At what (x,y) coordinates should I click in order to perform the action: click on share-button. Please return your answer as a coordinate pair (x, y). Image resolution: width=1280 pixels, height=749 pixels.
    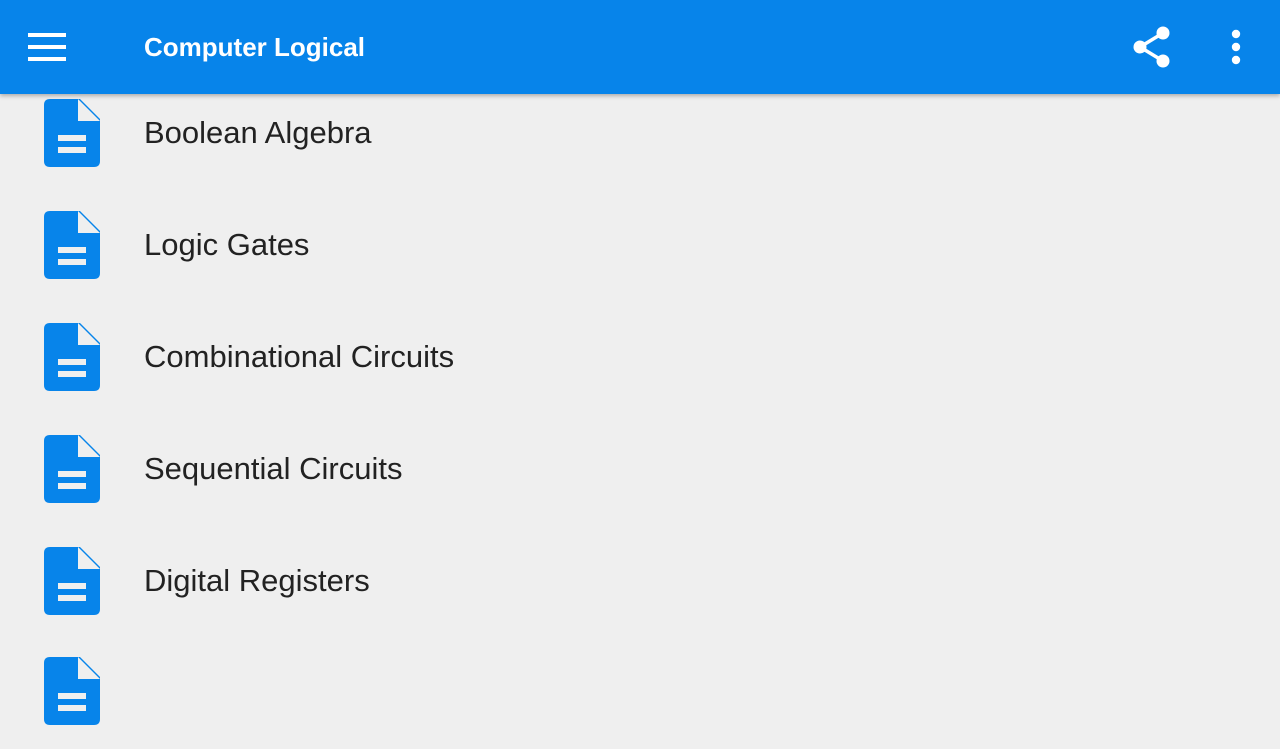
    Looking at the image, I should click on (1152, 47).